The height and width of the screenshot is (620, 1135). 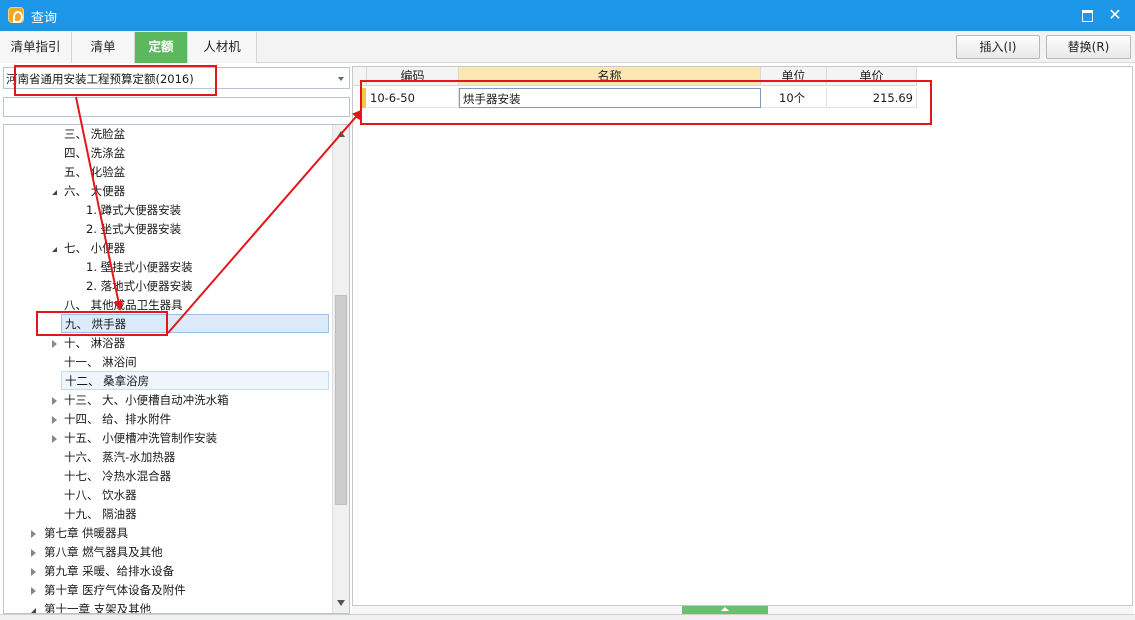 I want to click on tree-item-label: 第九章 采暖、给排水设备, so click(x=109, y=571).